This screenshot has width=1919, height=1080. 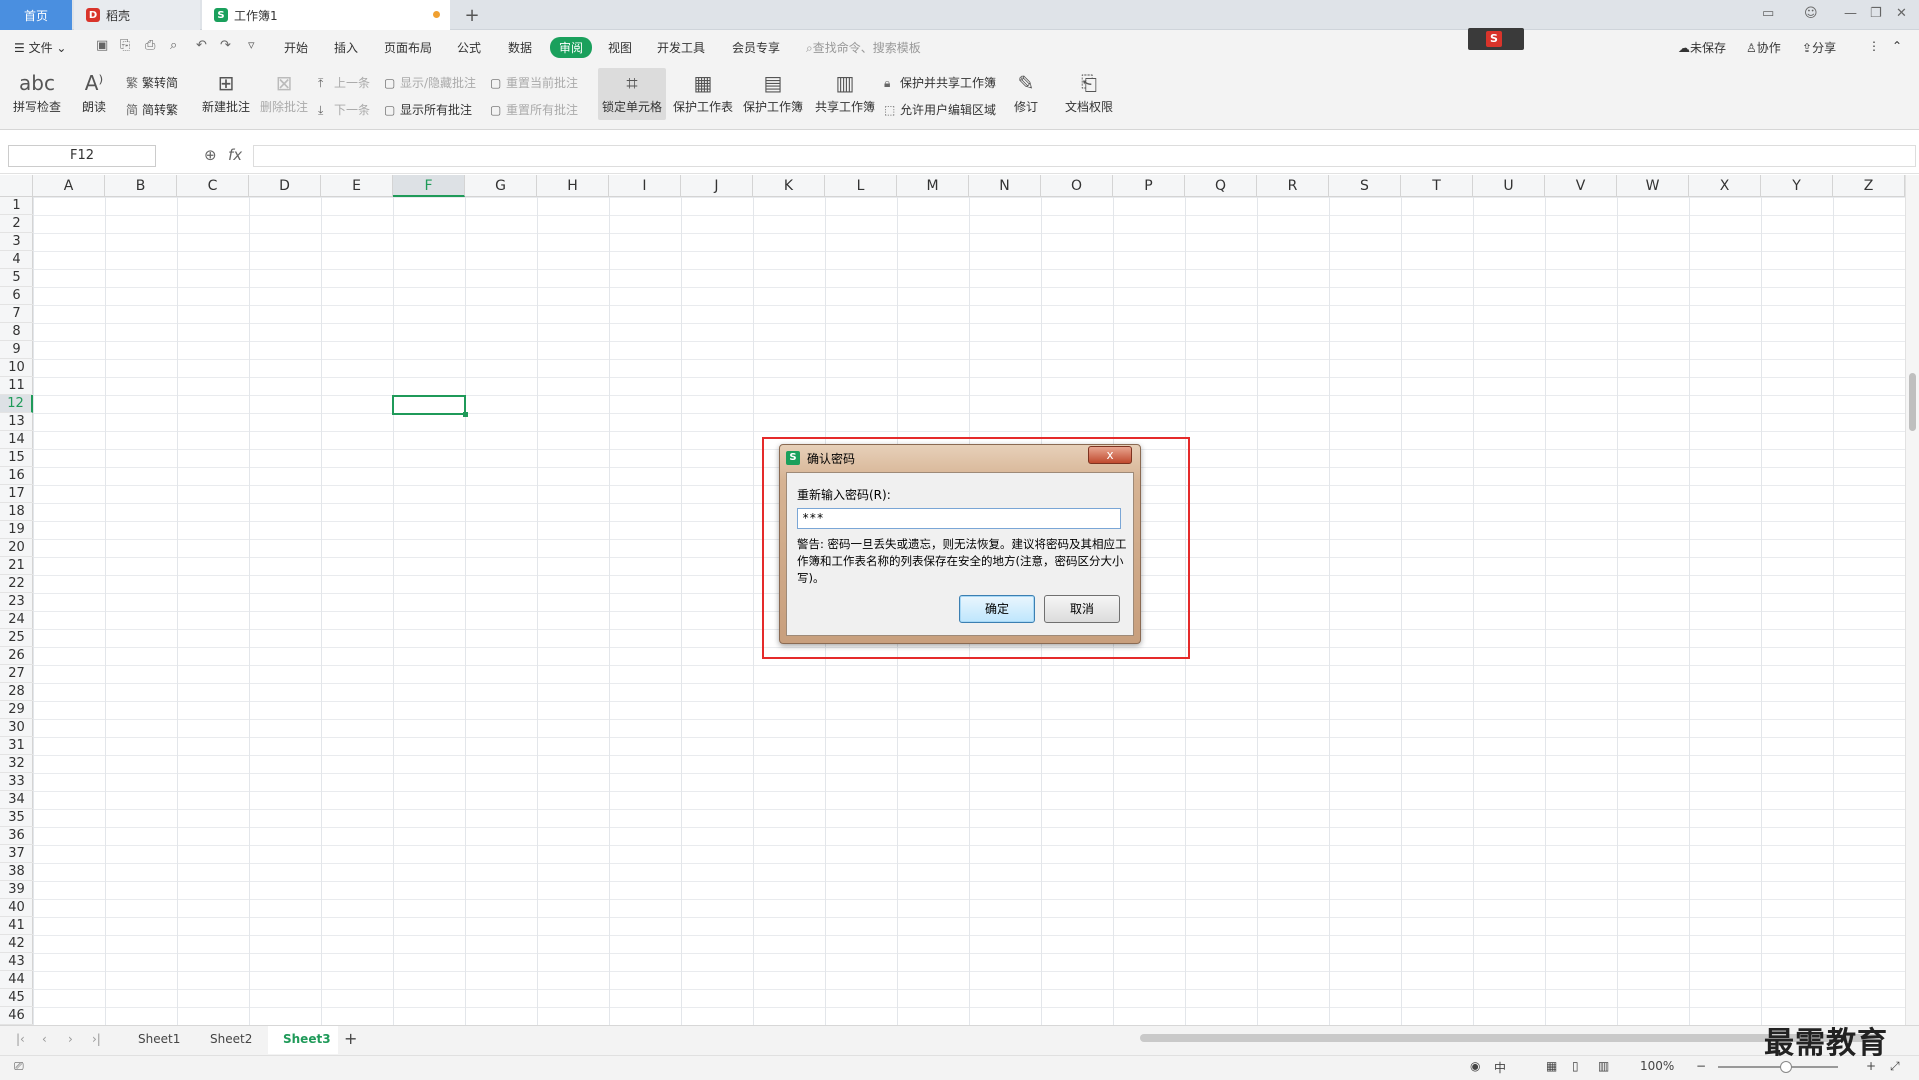 What do you see at coordinates (16, 350) in the screenshot?
I see `row-header-9: 9` at bounding box center [16, 350].